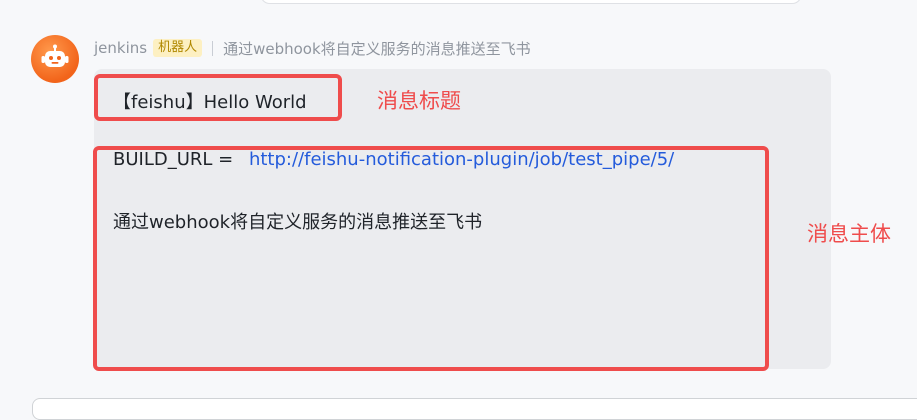 The image size is (917, 420). What do you see at coordinates (120, 48) in the screenshot?
I see `sender-name: jenkins` at bounding box center [120, 48].